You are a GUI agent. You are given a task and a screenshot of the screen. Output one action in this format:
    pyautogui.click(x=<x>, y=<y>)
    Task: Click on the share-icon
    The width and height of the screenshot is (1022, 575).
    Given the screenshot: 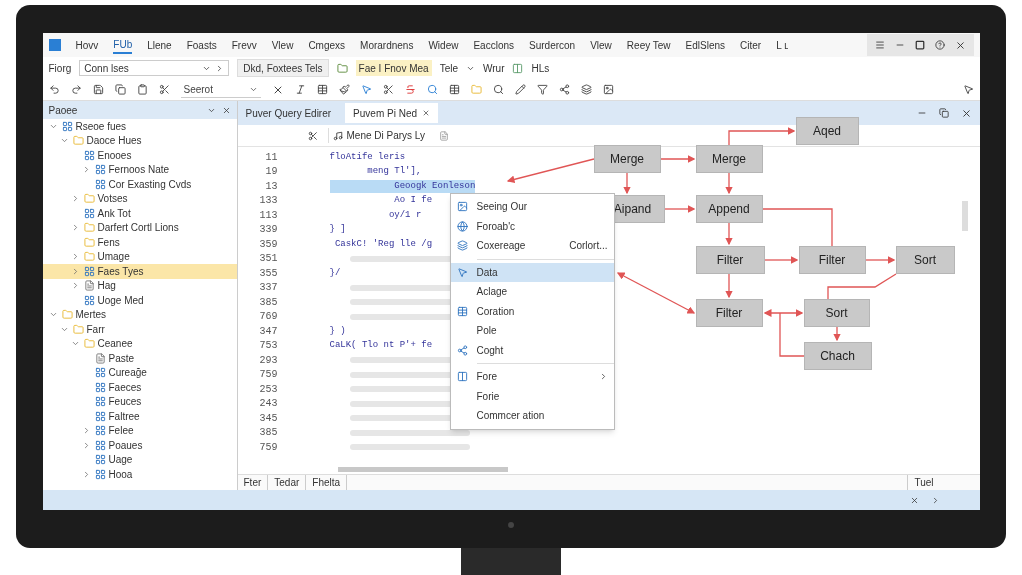 What is the action you would take?
    pyautogui.click(x=564, y=89)
    